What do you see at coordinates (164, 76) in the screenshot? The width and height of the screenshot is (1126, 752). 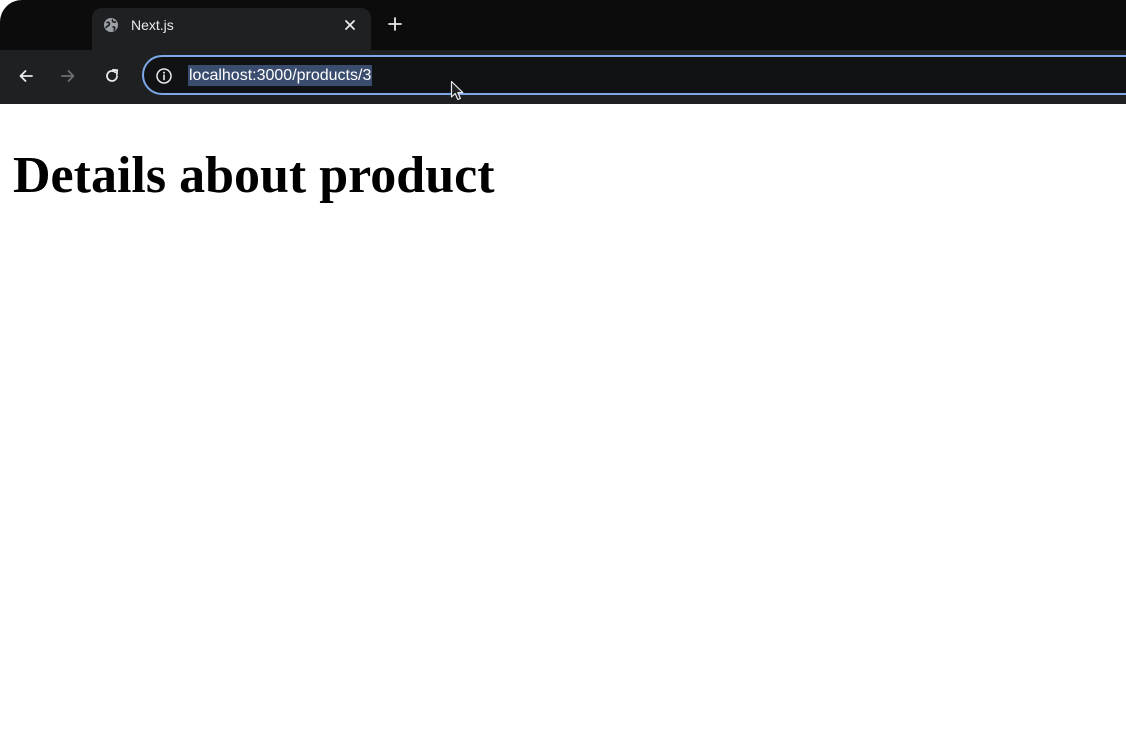 I see `info-icon` at bounding box center [164, 76].